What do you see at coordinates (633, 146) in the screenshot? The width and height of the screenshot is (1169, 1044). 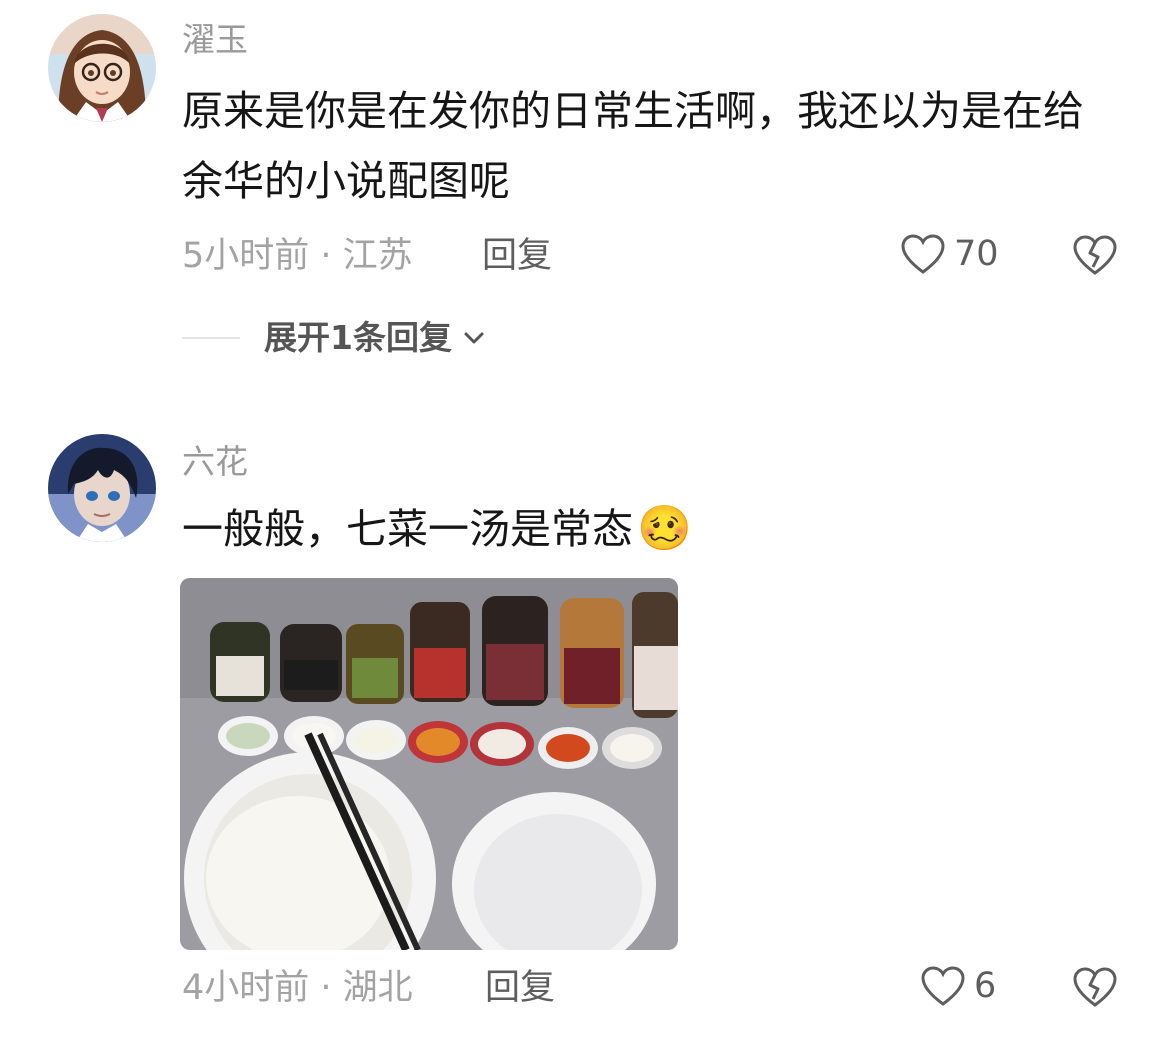 I see `comment-text: 原来是你是在发你的日常生活啊，我还以为是在给余华的小说配图呢` at bounding box center [633, 146].